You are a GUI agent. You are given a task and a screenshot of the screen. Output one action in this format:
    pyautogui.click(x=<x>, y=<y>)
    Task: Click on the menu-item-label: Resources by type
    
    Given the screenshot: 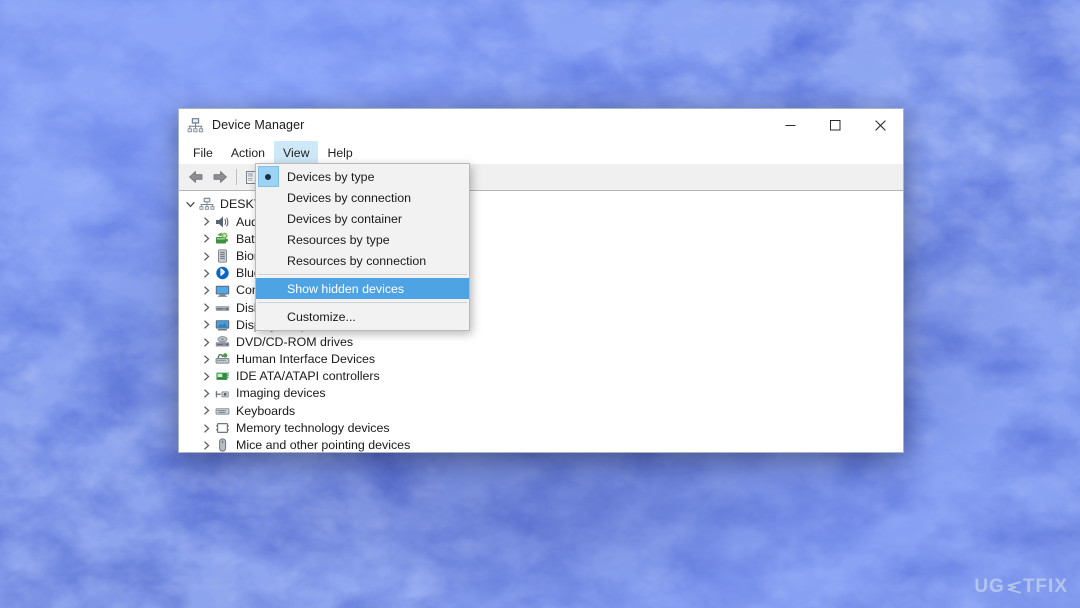 What is the action you would take?
    pyautogui.click(x=338, y=239)
    